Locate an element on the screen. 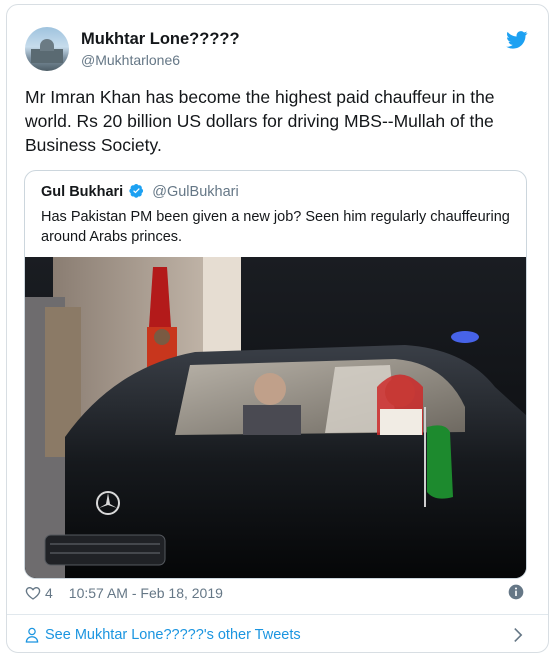 This screenshot has width=555, height=657. author-display-name: Mukhtar Lone????? is located at coordinates (160, 39).